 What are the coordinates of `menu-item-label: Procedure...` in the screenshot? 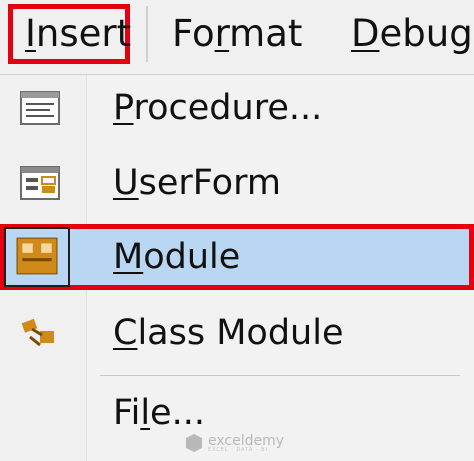 It's located at (217, 108).